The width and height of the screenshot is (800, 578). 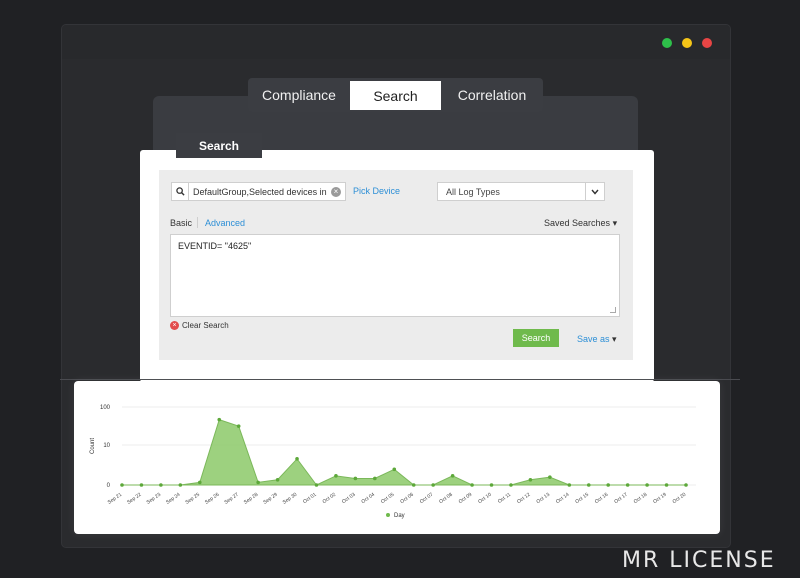 What do you see at coordinates (330, 498) in the screenshot?
I see `x-tick-label: Oct 02` at bounding box center [330, 498].